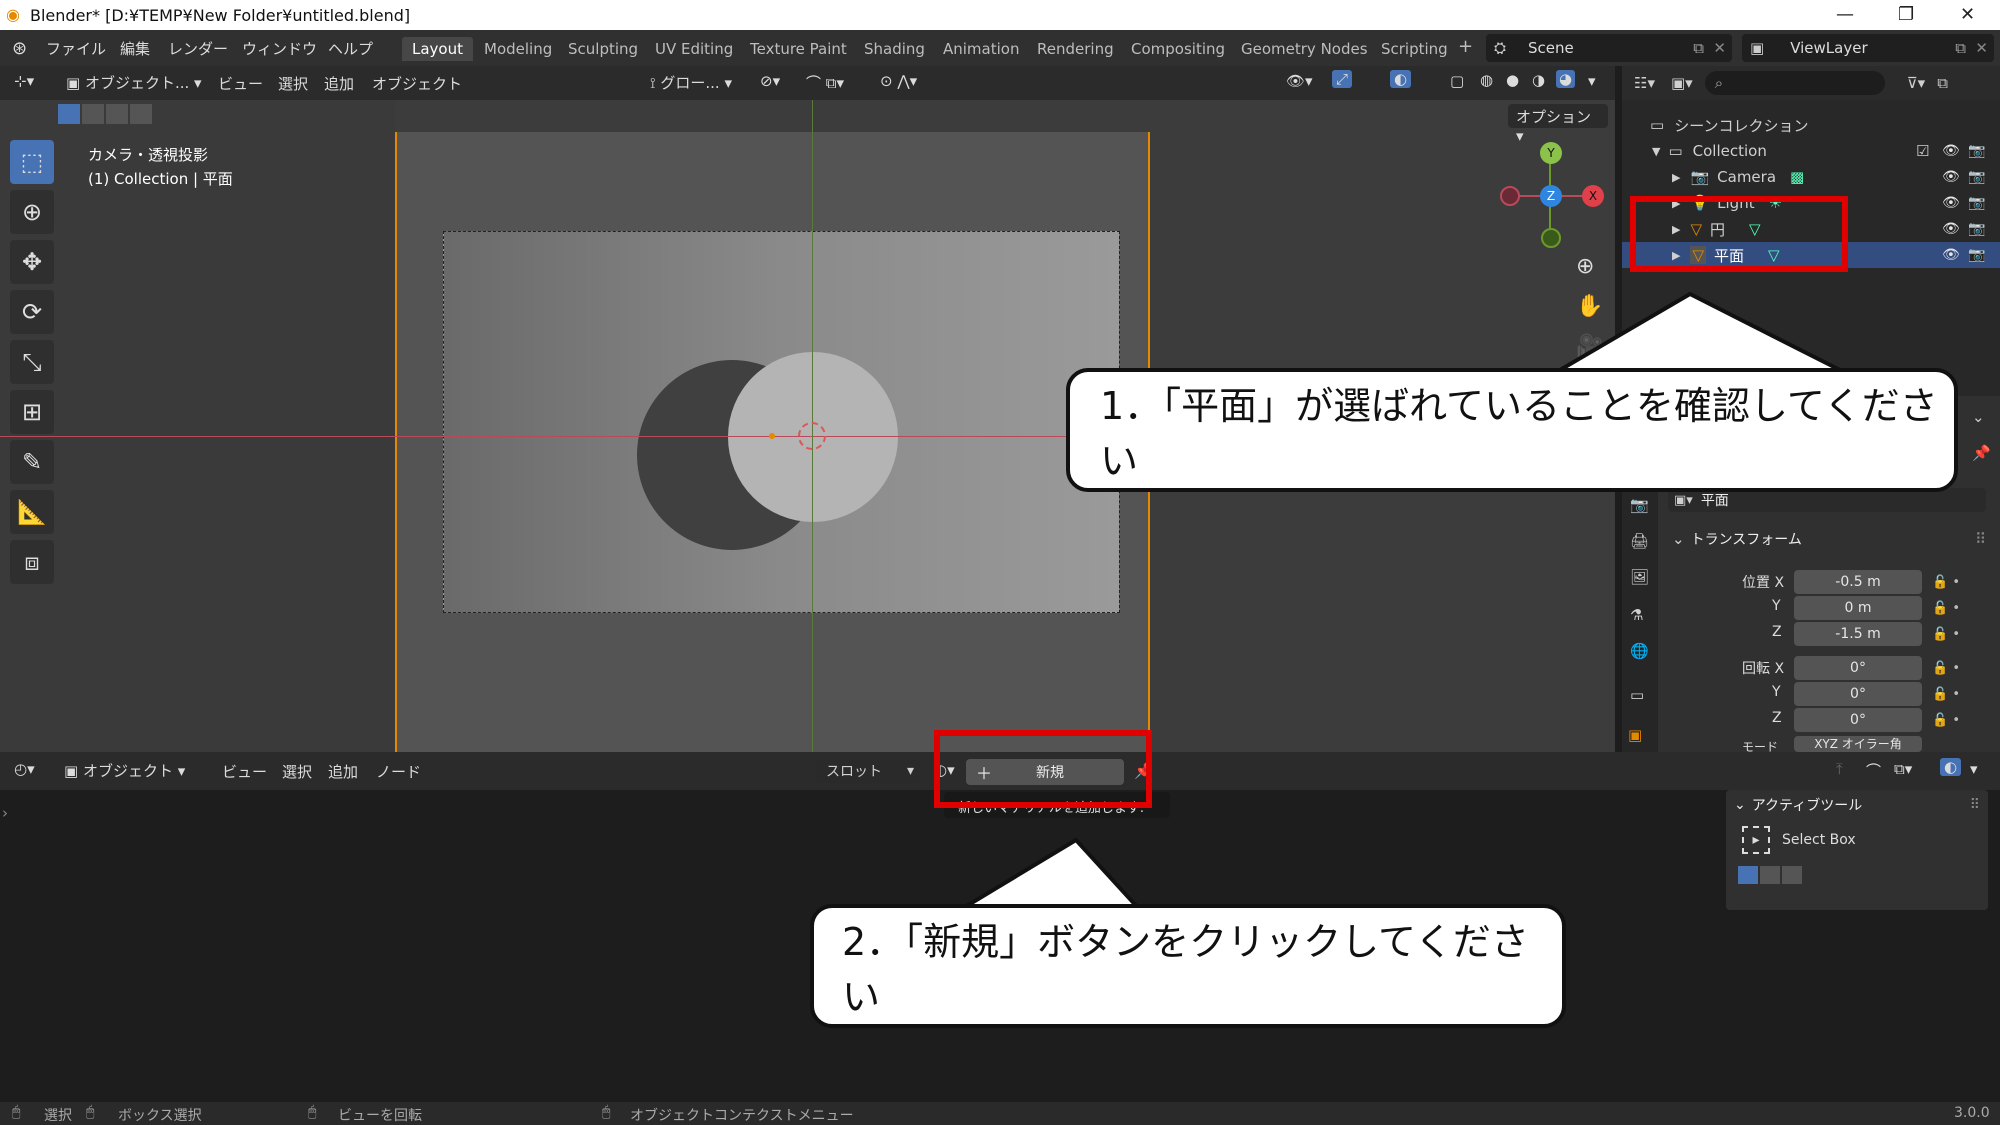 This screenshot has height=1125, width=2000. I want to click on material-shading-icon: ◑, so click(1538, 80).